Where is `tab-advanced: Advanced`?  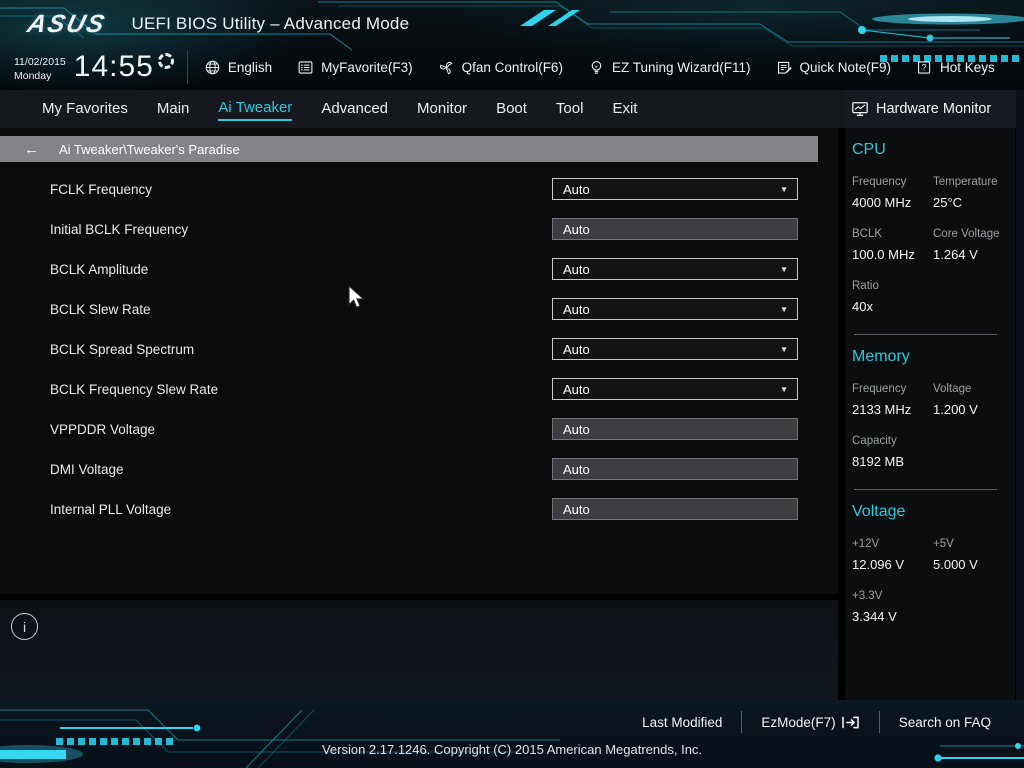 tab-advanced: Advanced is located at coordinates (354, 109).